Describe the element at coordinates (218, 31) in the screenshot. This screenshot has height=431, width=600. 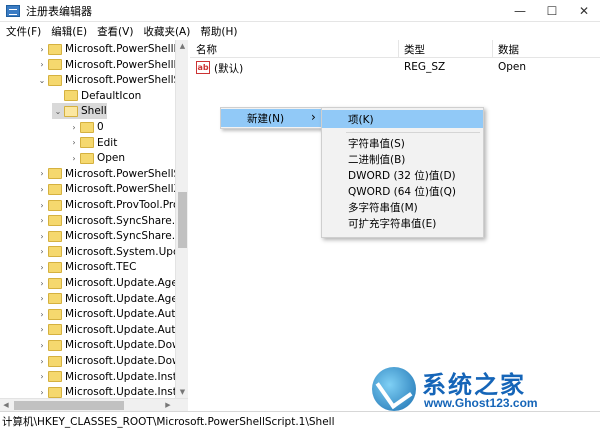
I see `menu-help: 帮助(H)` at that location.